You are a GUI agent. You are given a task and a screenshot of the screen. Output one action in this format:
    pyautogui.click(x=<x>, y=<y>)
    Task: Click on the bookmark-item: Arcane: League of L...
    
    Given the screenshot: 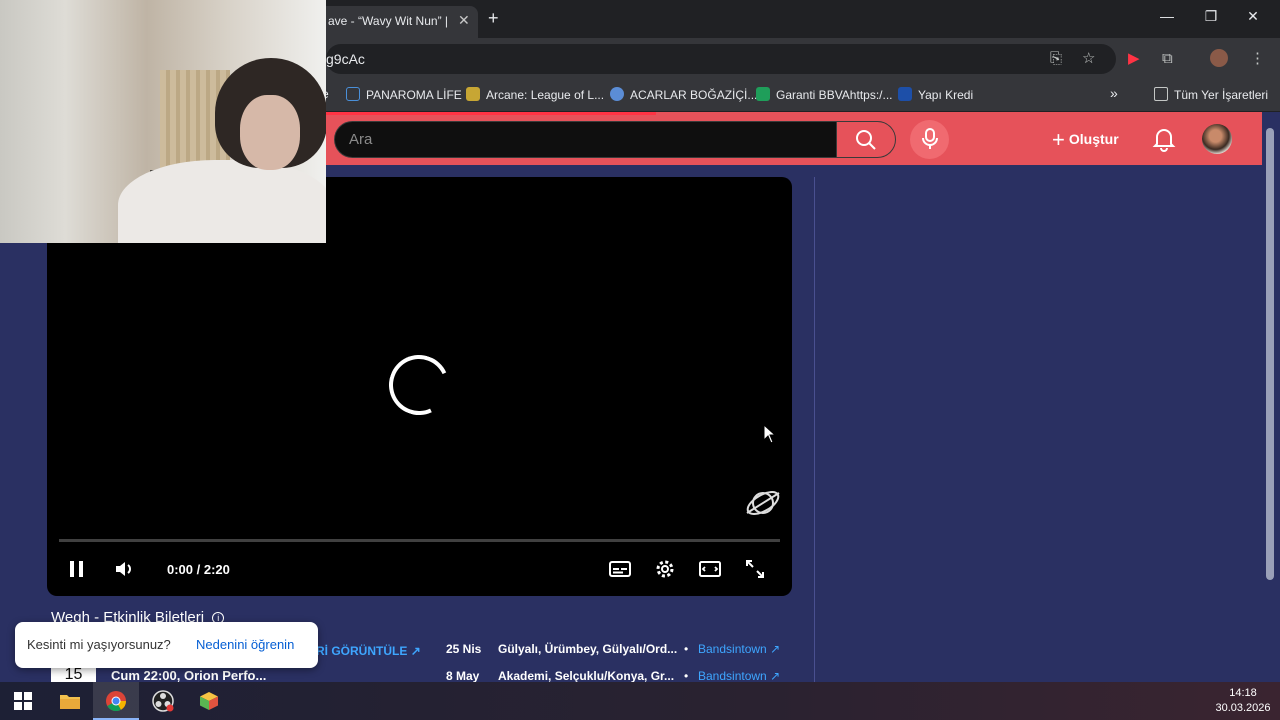 What is the action you would take?
    pyautogui.click(x=535, y=94)
    